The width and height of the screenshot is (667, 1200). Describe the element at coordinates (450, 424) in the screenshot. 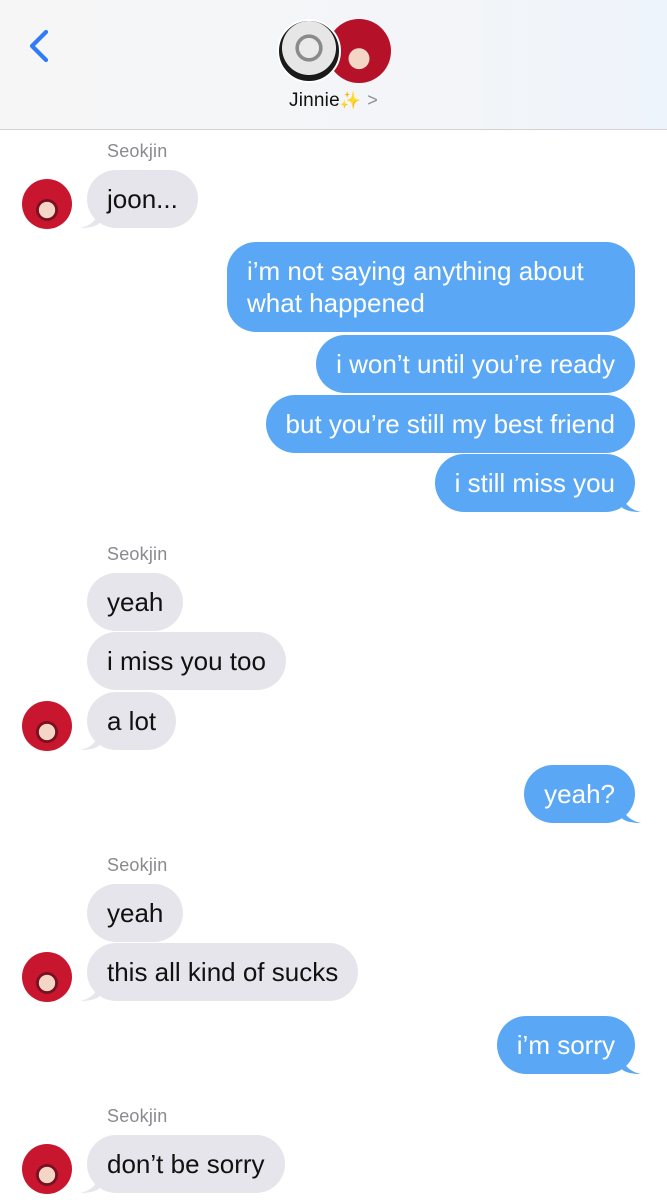

I see `outgoing-message: but you’re still my best friend` at that location.